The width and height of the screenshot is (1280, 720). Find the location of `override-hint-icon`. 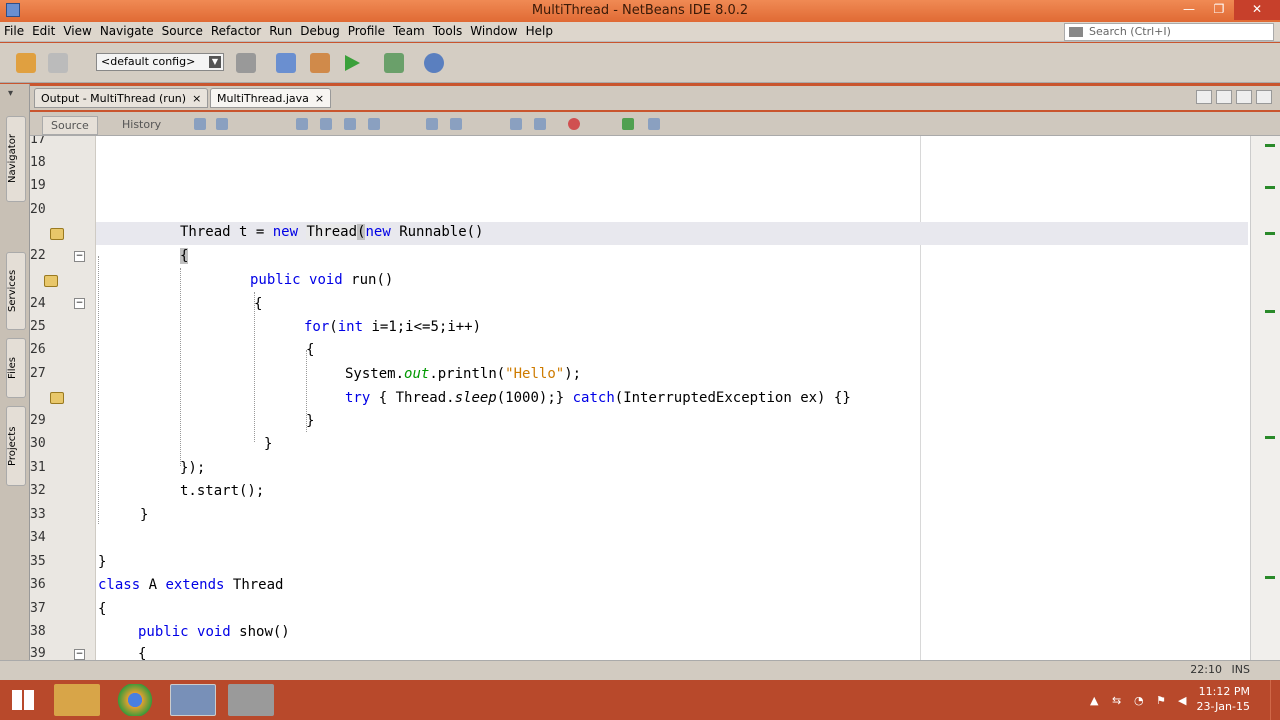

override-hint-icon is located at coordinates (51, 281).